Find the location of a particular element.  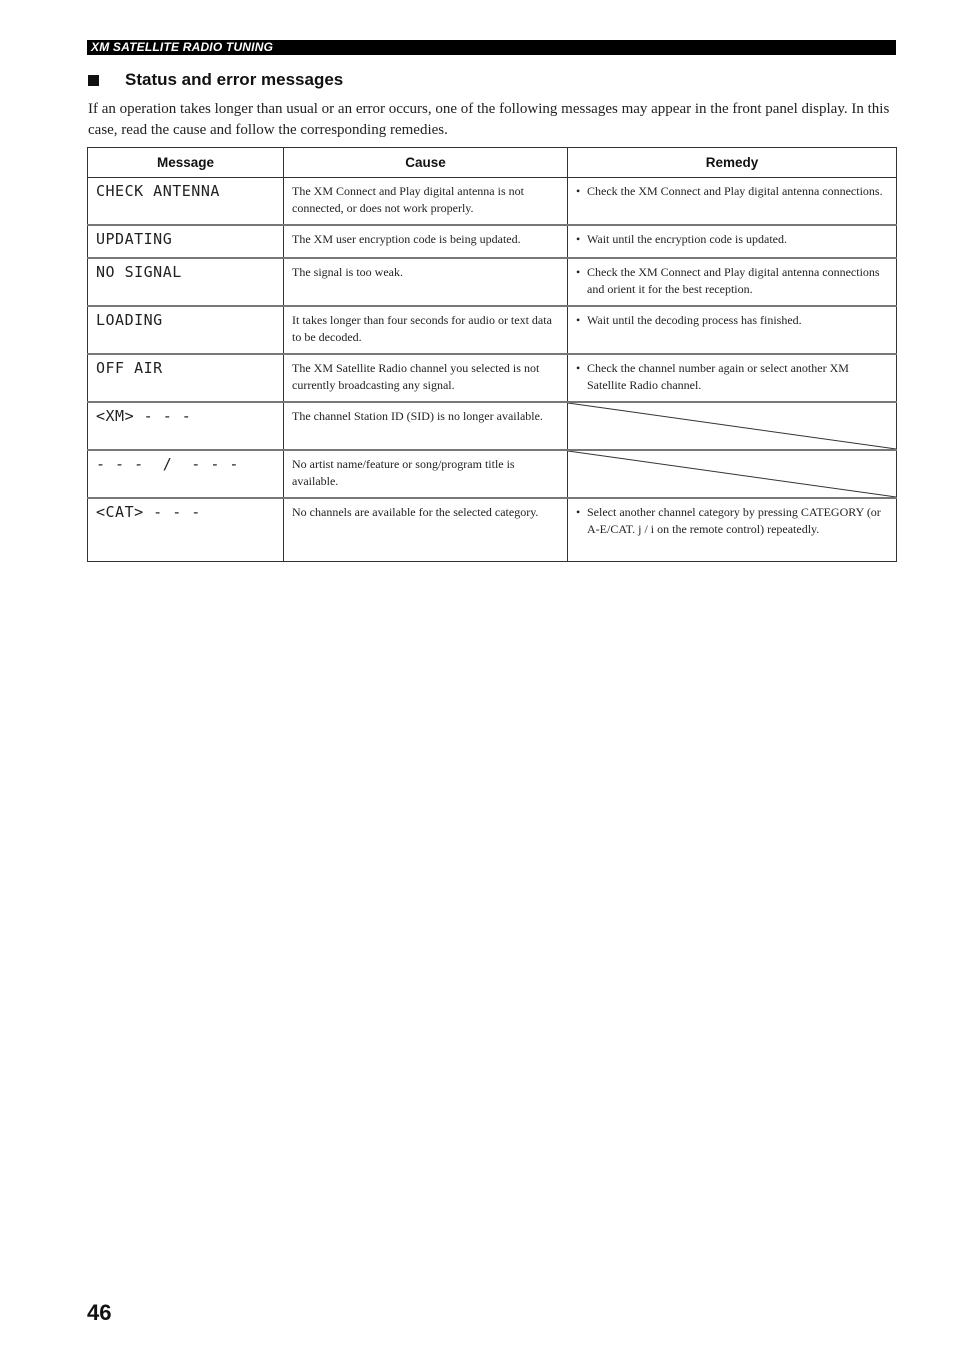

table-header-row: Message Cause Remedy is located at coordinates (492, 162).